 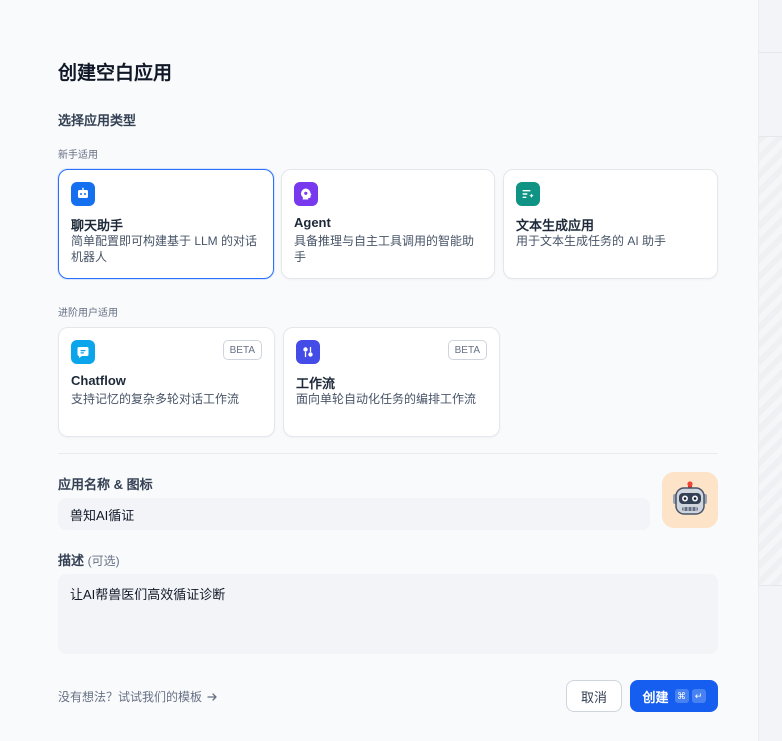 What do you see at coordinates (528, 194) in the screenshot?
I see `text-generation-icon` at bounding box center [528, 194].